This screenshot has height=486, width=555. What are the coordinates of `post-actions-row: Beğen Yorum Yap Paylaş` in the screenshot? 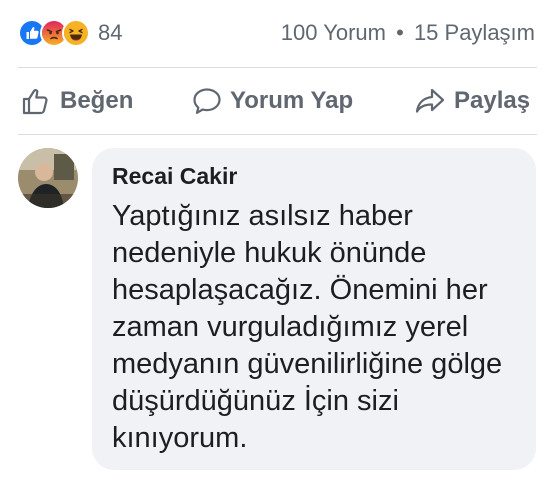 It's located at (277, 101).